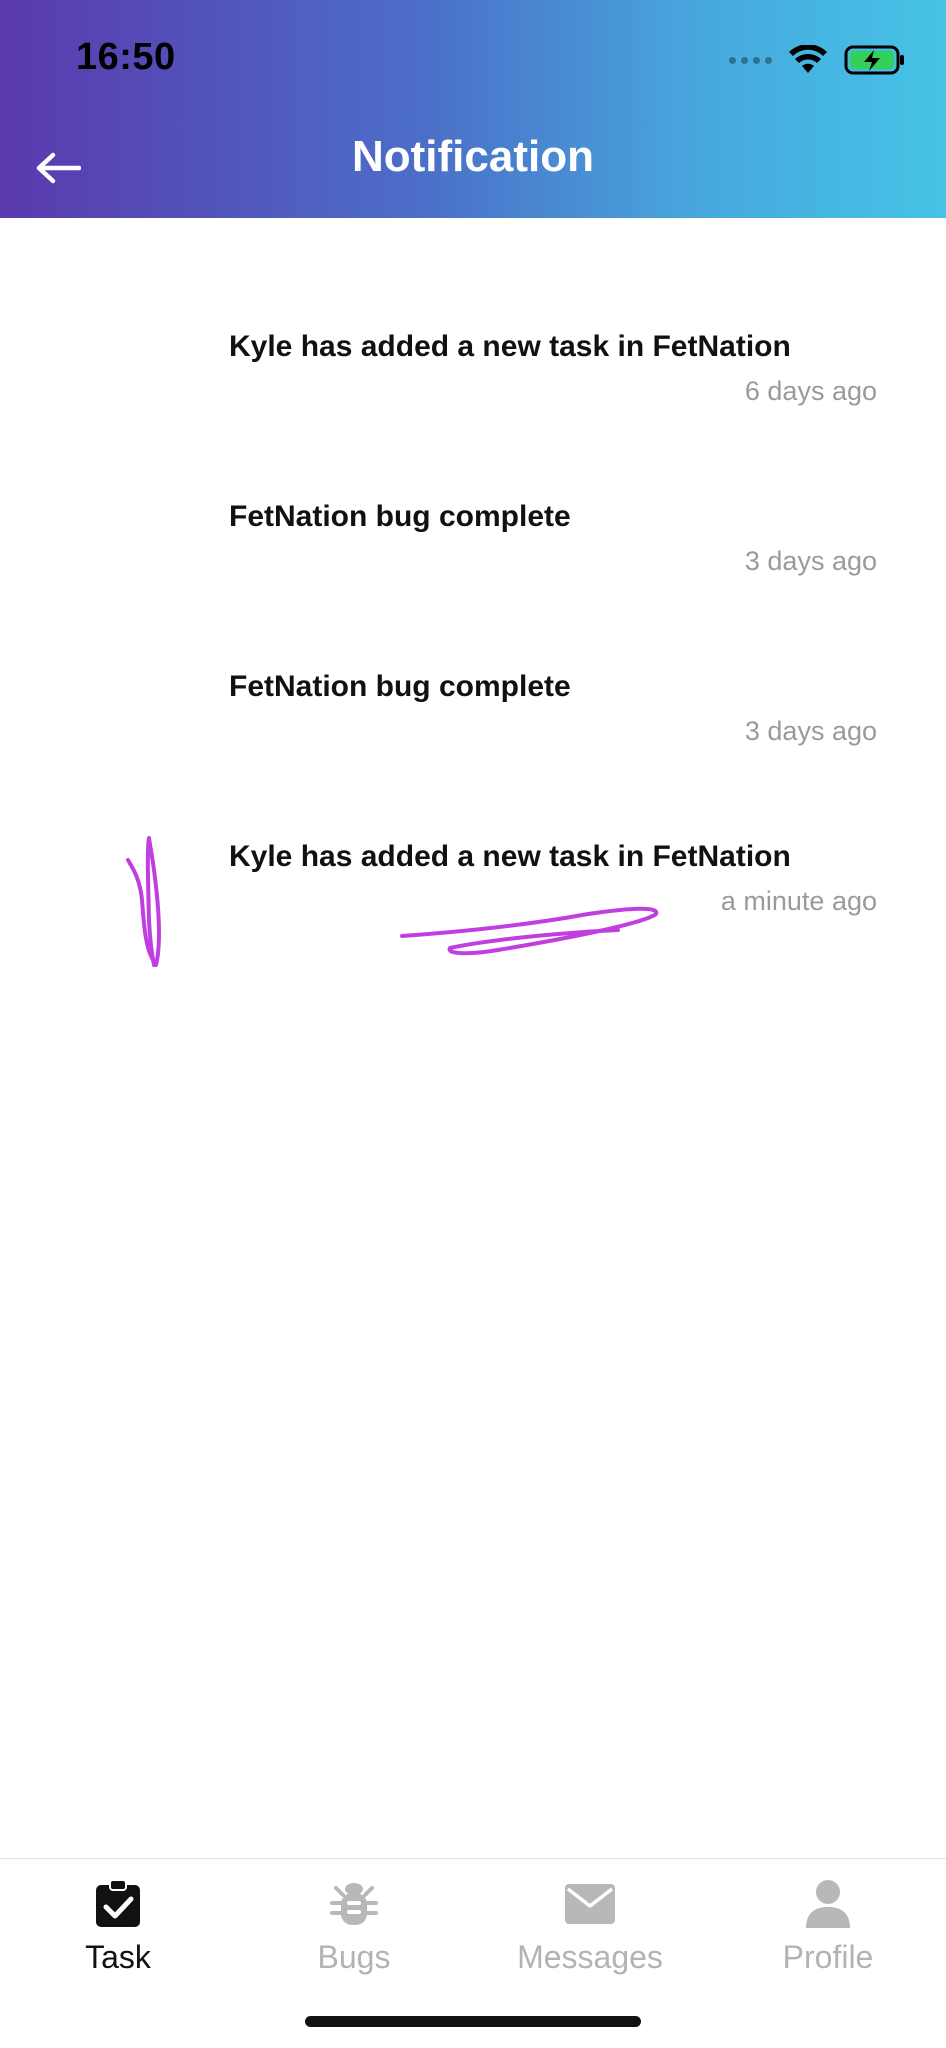 The width and height of the screenshot is (946, 2048). Describe the element at coordinates (126, 57) in the screenshot. I see `status-time: 16:50` at that location.